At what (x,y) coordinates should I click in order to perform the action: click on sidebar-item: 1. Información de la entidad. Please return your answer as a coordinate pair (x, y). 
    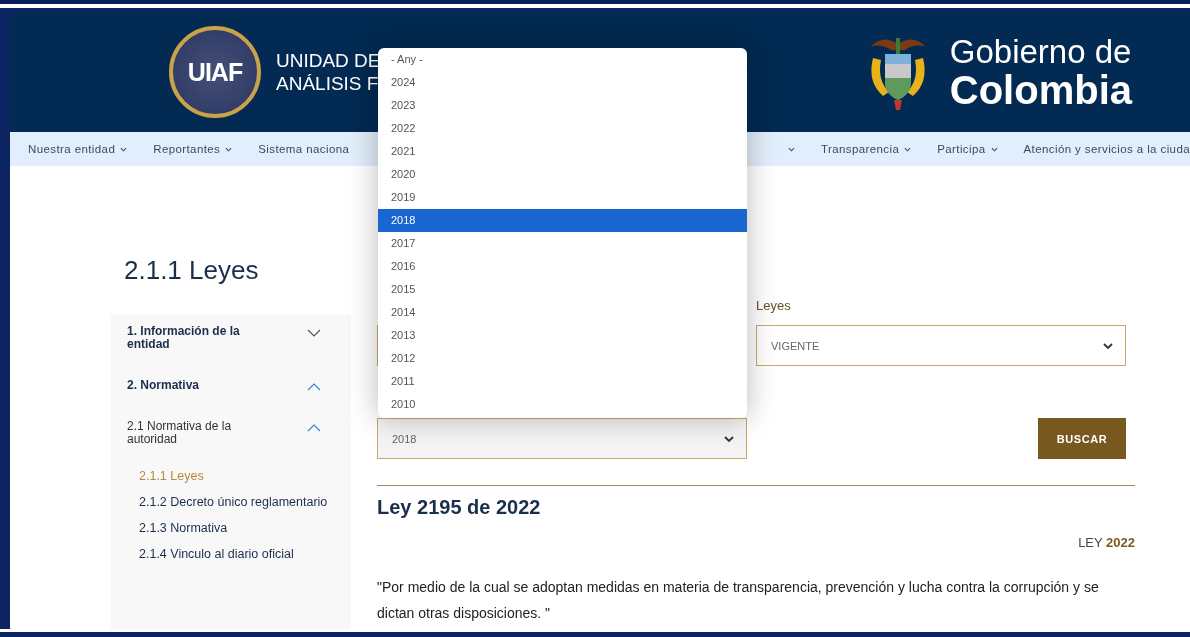
    Looking at the image, I should click on (231, 338).